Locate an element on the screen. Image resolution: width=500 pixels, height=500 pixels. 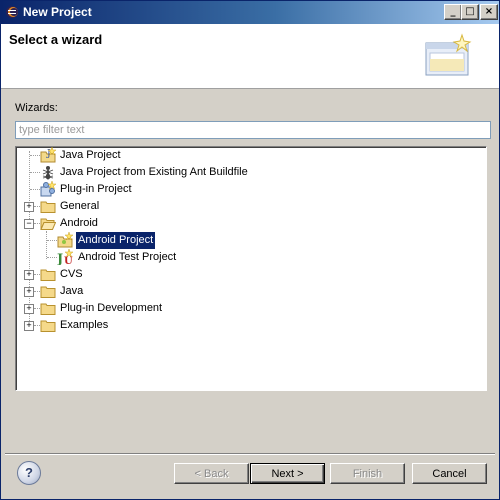
tree-item-android-test-project: J U Android Test Project is located at coordinates (246, 257).